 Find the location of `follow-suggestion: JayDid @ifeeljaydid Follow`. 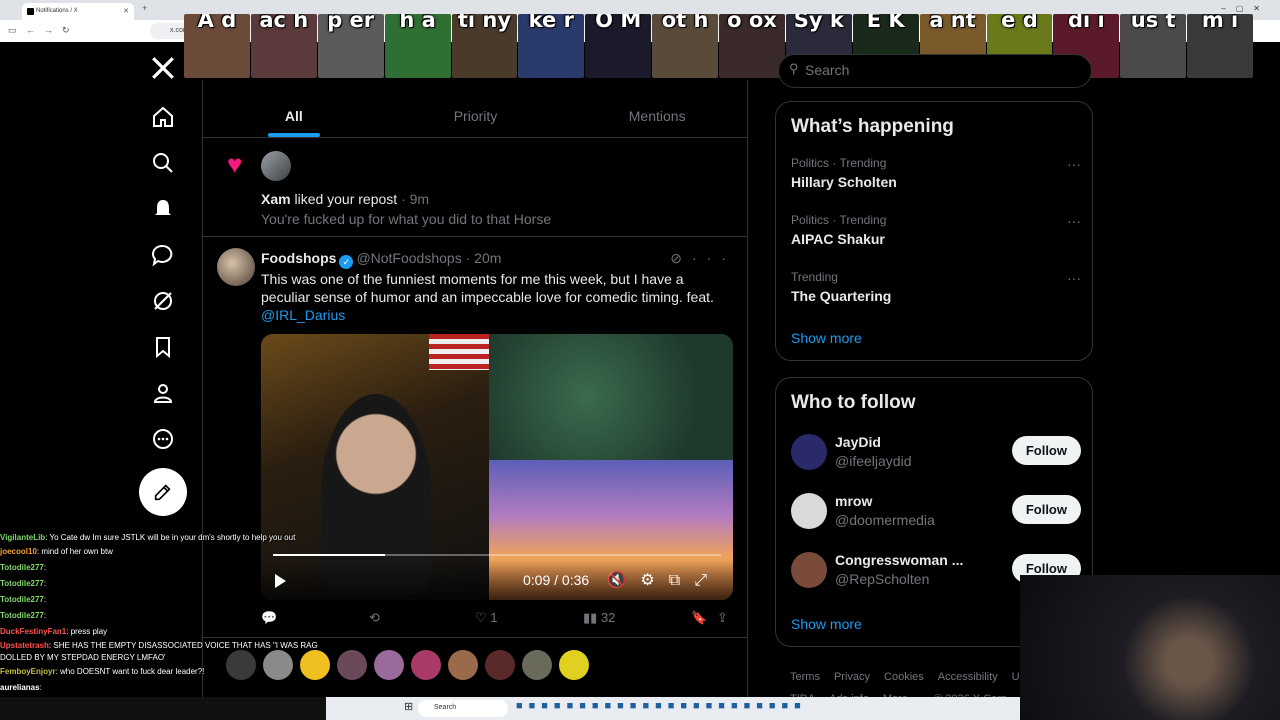

follow-suggestion: JayDid @ifeeljaydid Follow is located at coordinates (936, 454).